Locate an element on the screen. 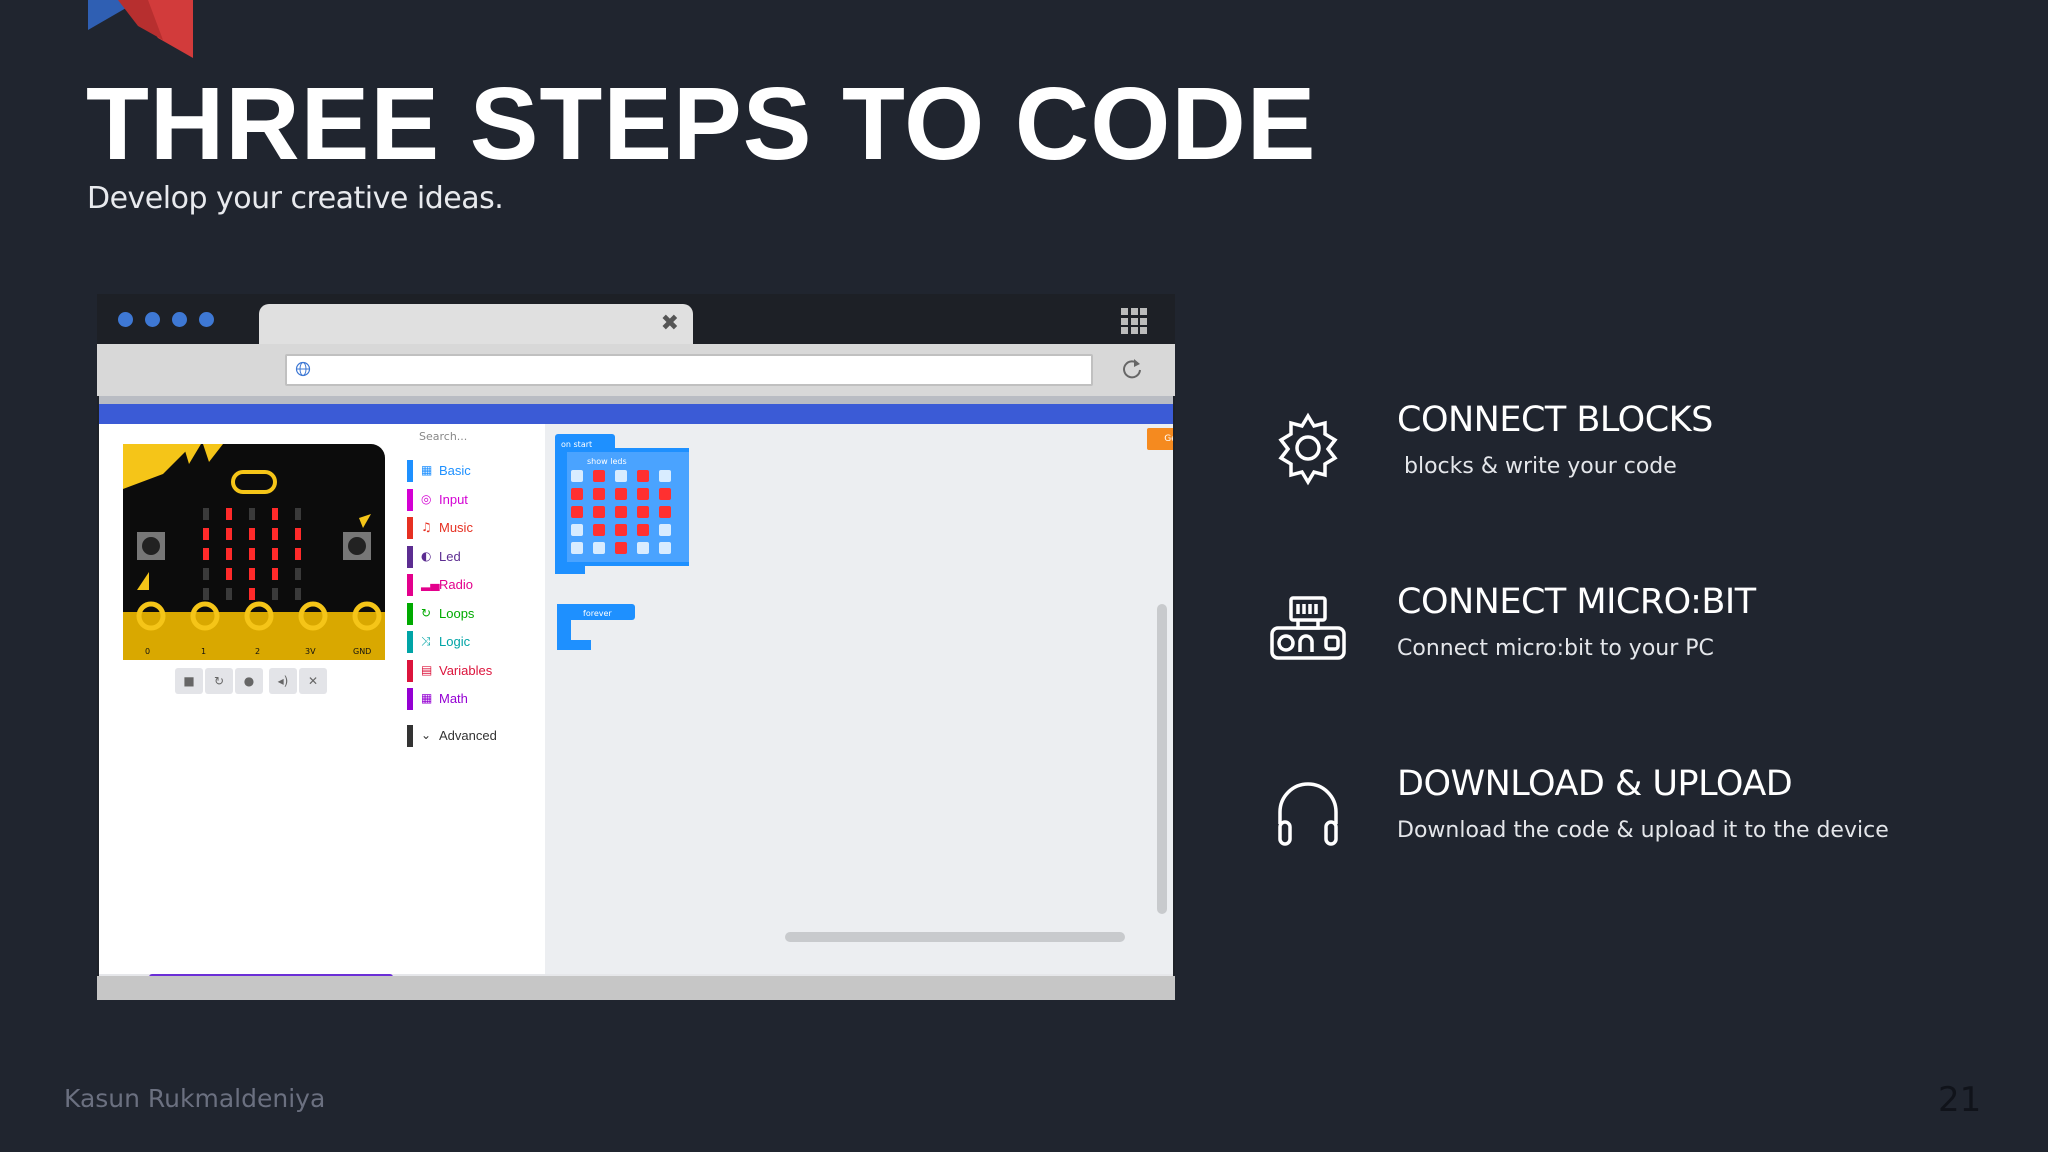 This screenshot has height=1152, width=2048. block-label: on start is located at coordinates (576, 444).